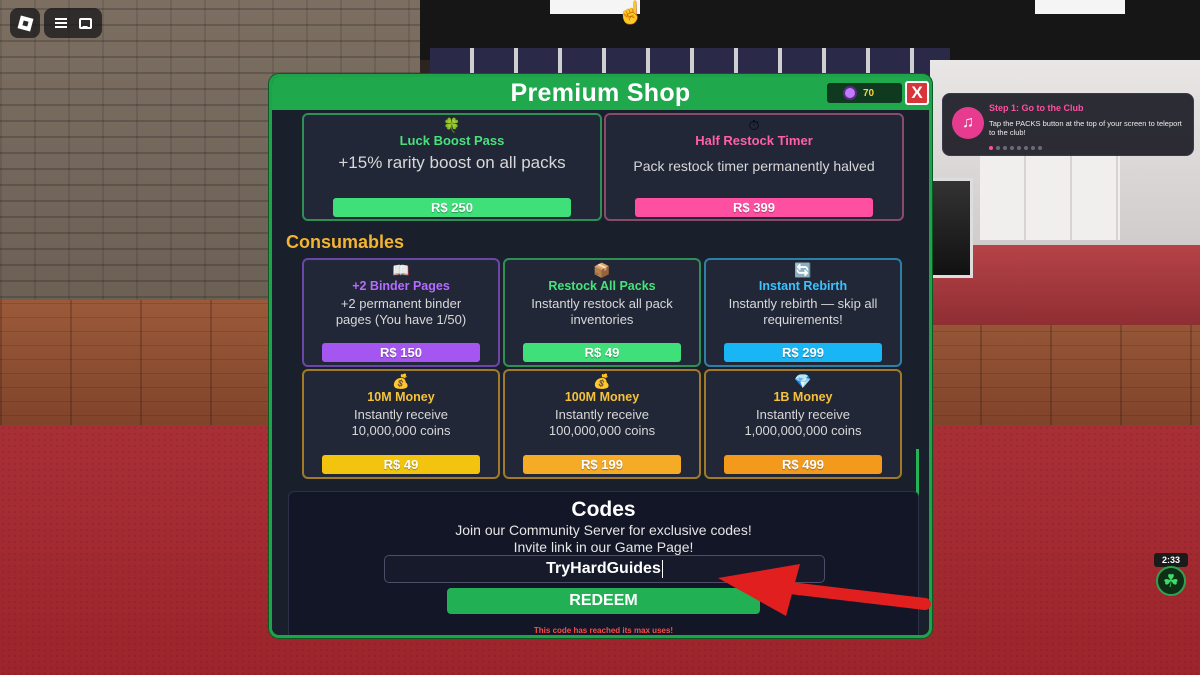  What do you see at coordinates (452, 207) in the screenshot?
I see `luck-boost-buy-button: R$ 250` at bounding box center [452, 207].